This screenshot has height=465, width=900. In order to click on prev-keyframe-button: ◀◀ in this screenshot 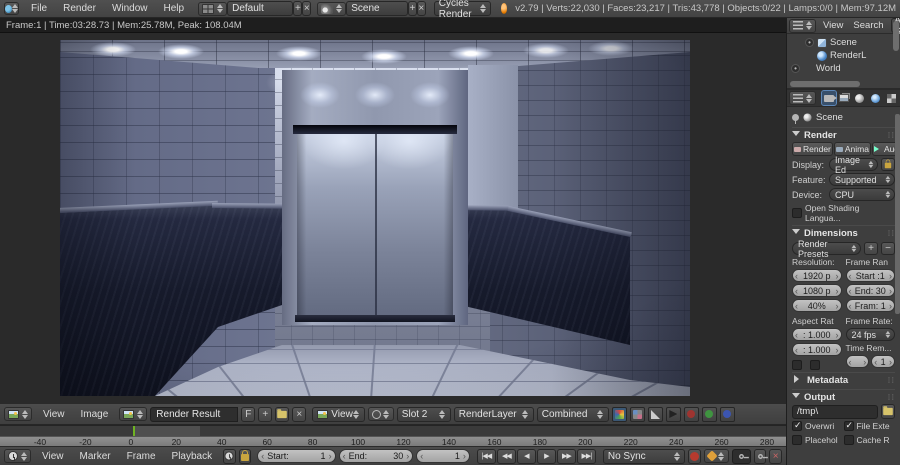, I will do `click(506, 456)`.